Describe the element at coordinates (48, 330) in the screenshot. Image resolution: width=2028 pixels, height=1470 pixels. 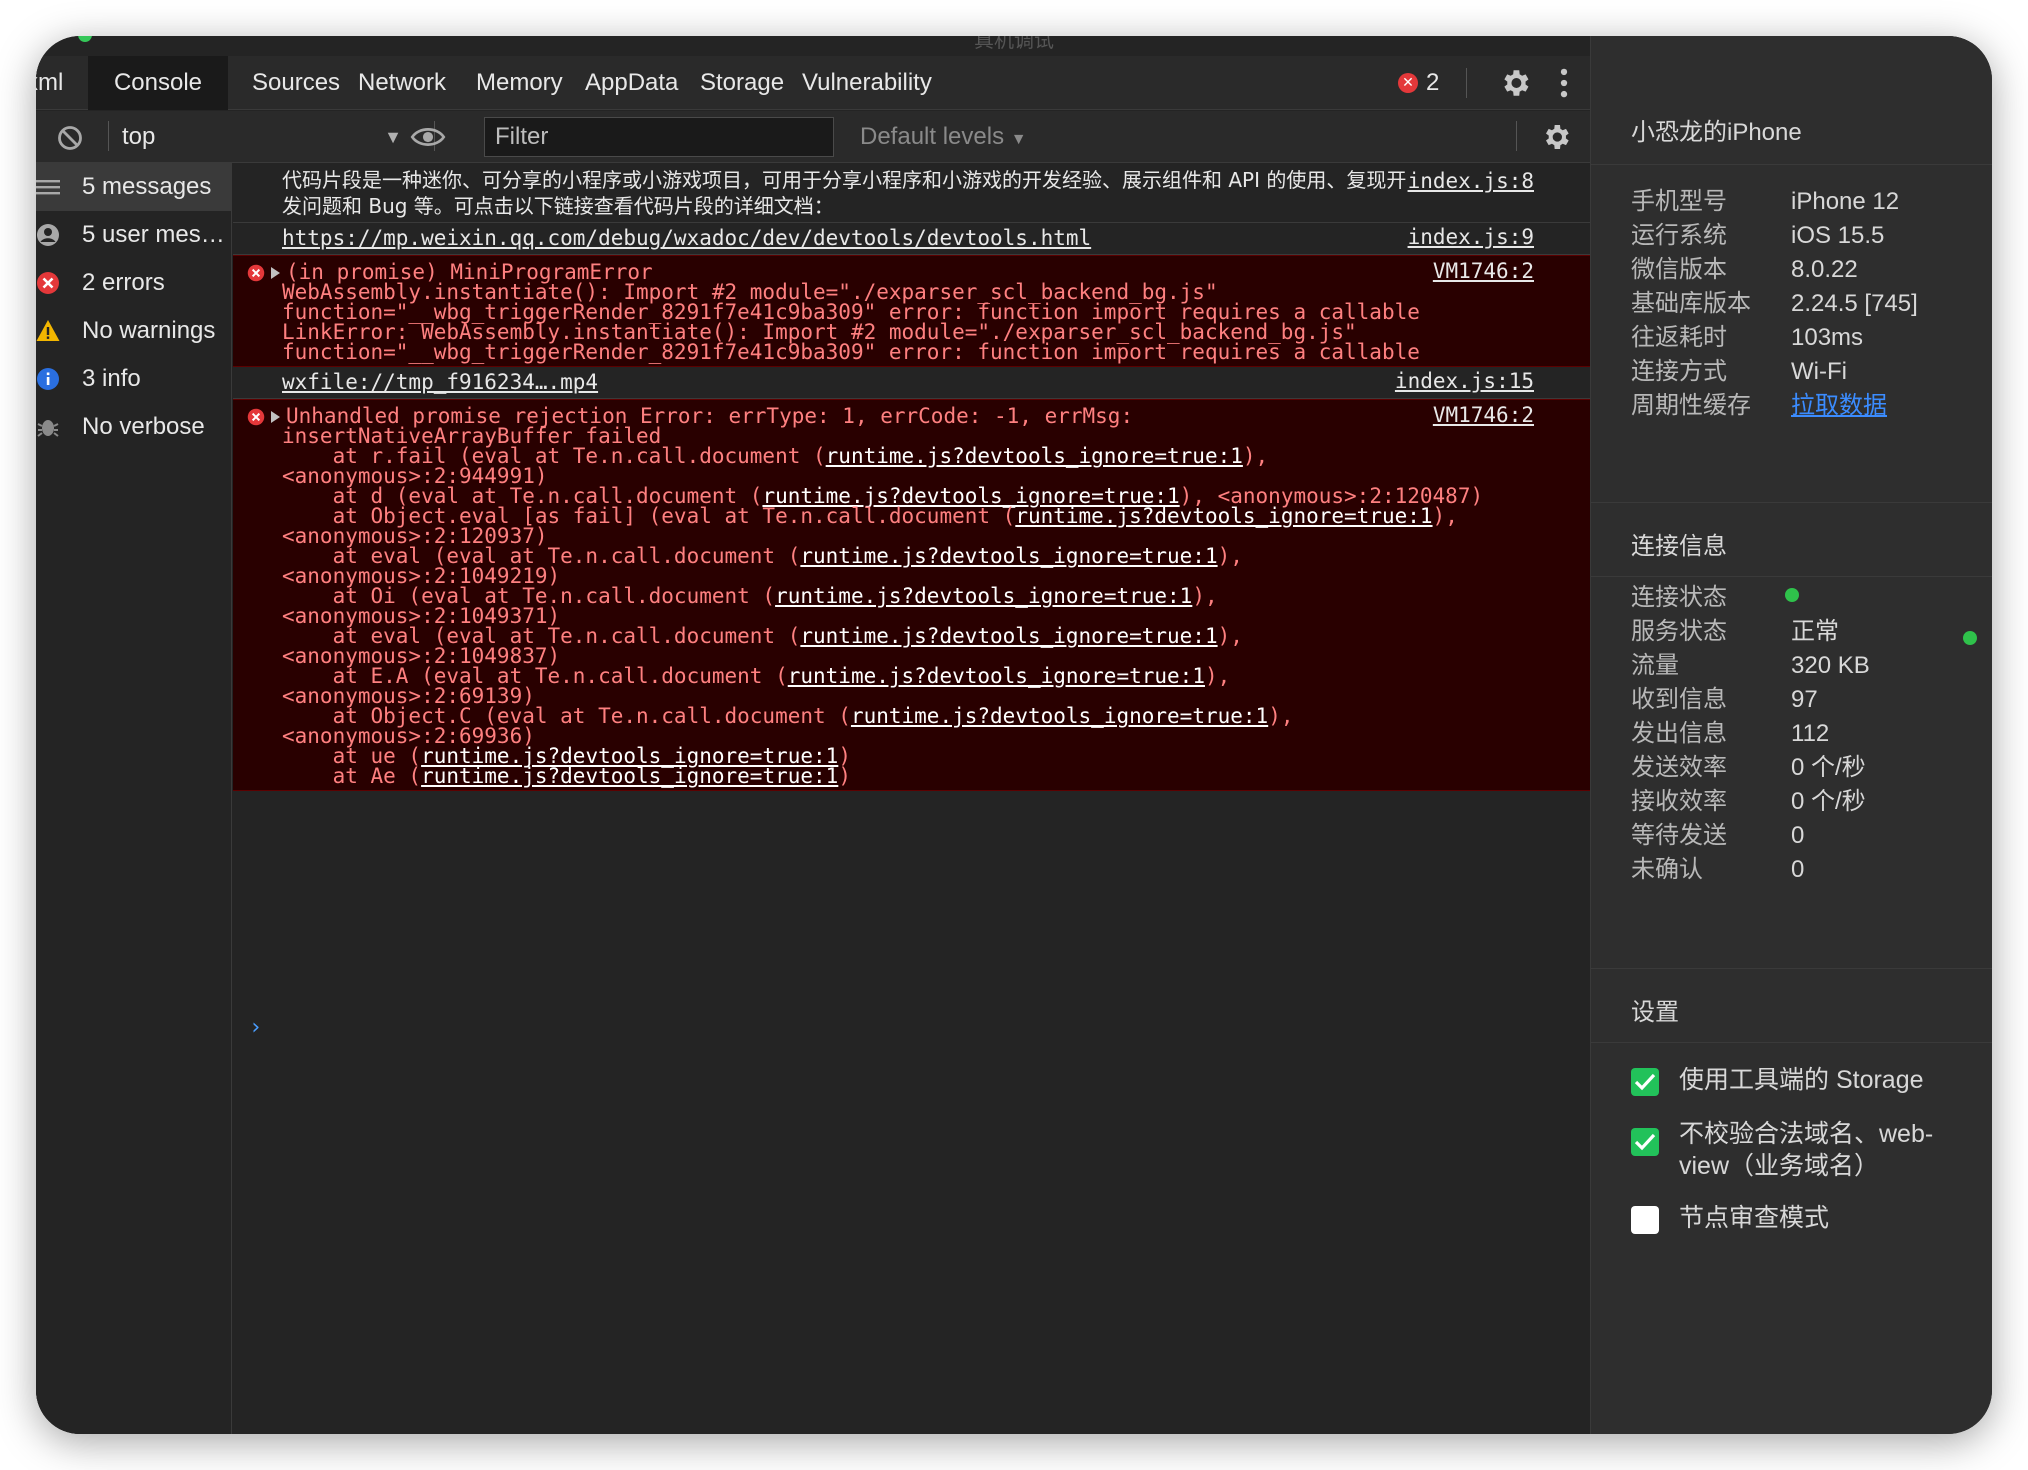
I see `warning-icon` at that location.